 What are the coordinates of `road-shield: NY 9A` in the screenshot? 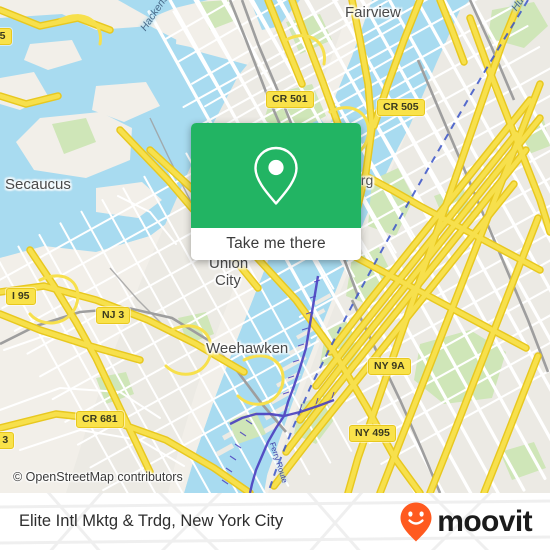 It's located at (389, 366).